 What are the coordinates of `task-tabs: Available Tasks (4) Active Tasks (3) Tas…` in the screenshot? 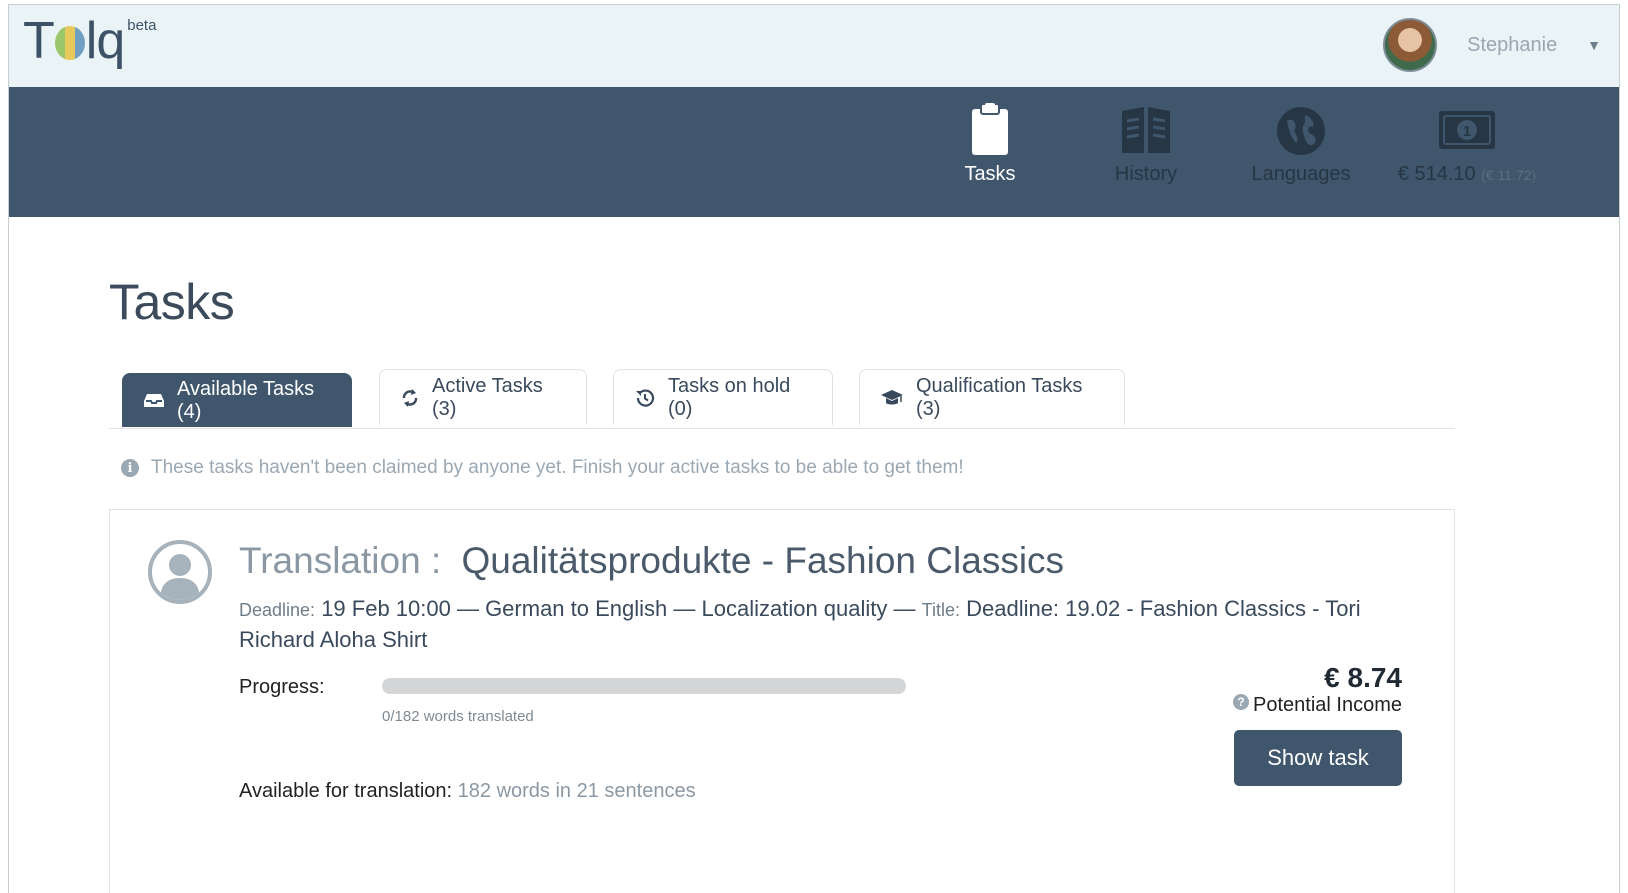 It's located at (782, 399).